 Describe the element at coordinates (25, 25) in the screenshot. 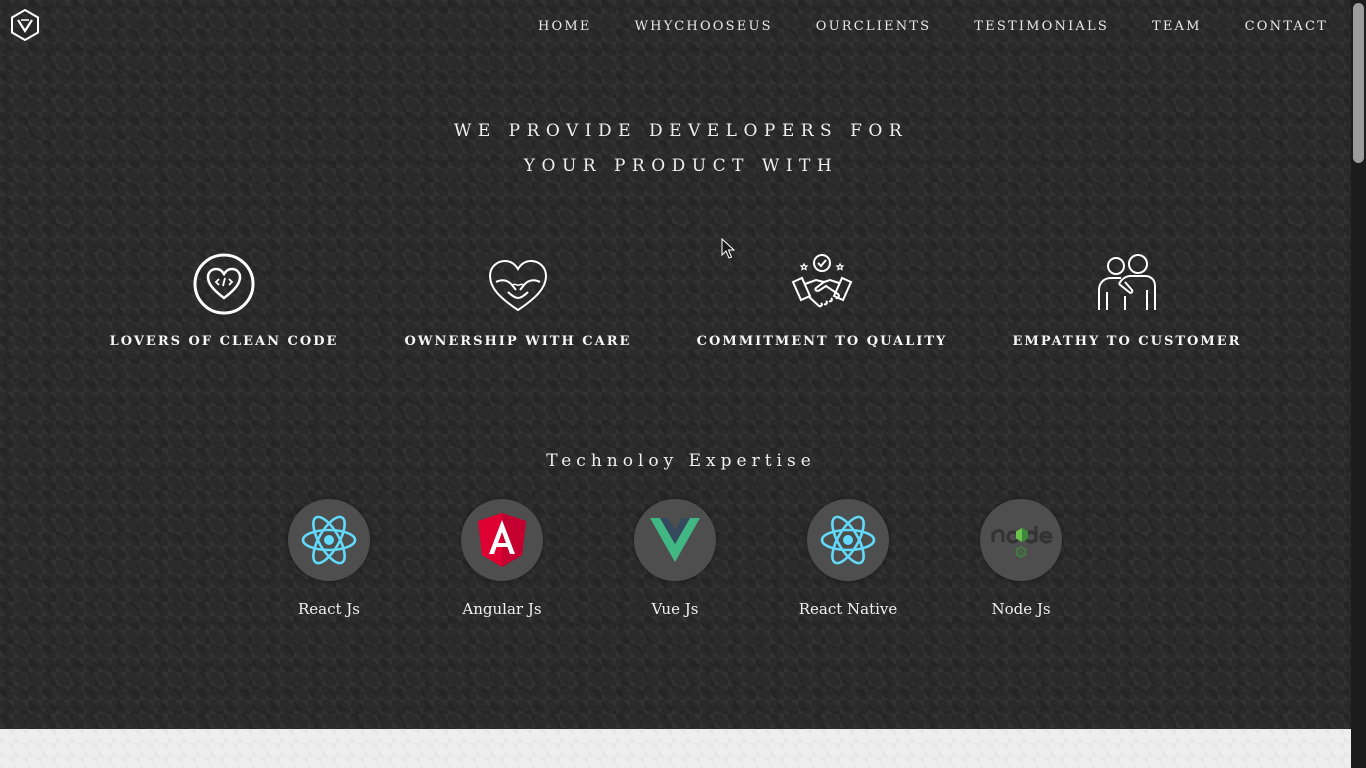

I see `brand-logo-icon` at that location.